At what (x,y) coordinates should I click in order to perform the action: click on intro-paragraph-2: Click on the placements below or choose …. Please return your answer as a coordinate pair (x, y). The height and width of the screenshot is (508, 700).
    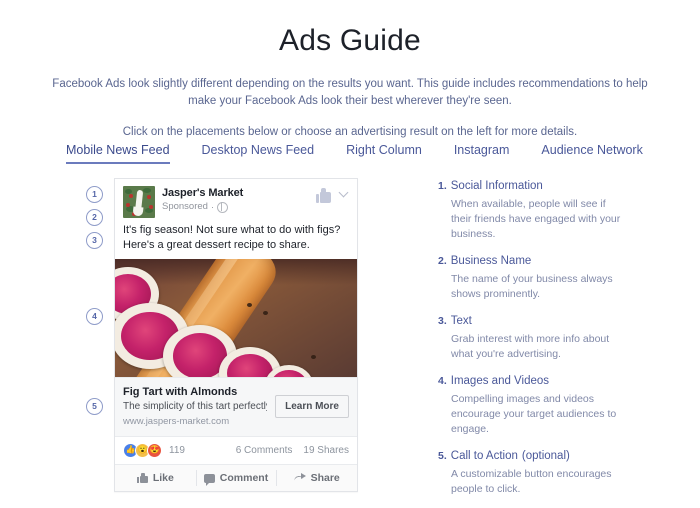
    Looking at the image, I should click on (350, 132).